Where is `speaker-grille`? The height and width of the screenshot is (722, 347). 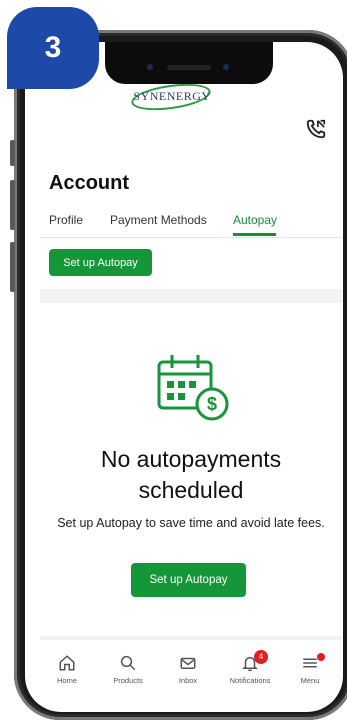
speaker-grille is located at coordinates (189, 67).